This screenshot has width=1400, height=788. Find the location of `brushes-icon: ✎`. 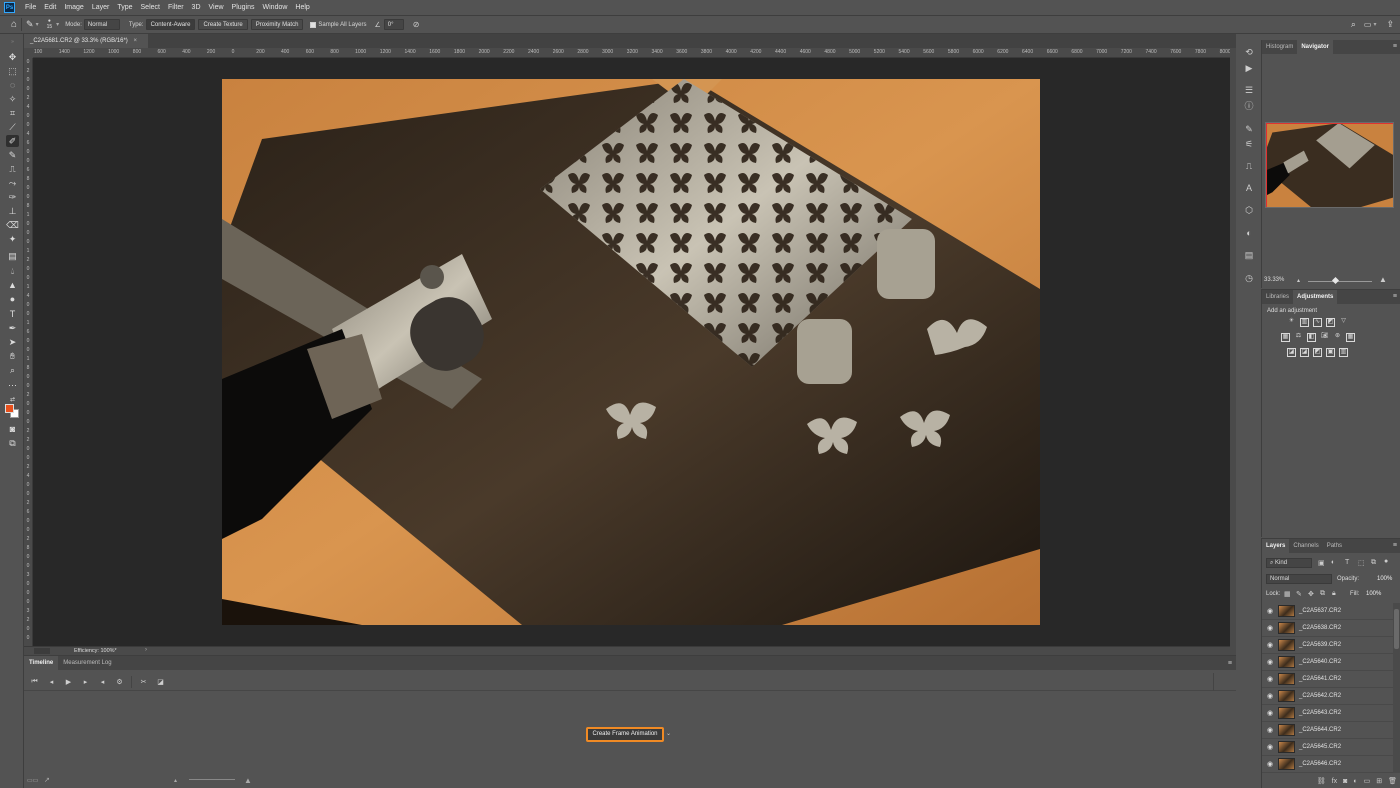

brushes-icon: ✎ is located at coordinates (1249, 129).